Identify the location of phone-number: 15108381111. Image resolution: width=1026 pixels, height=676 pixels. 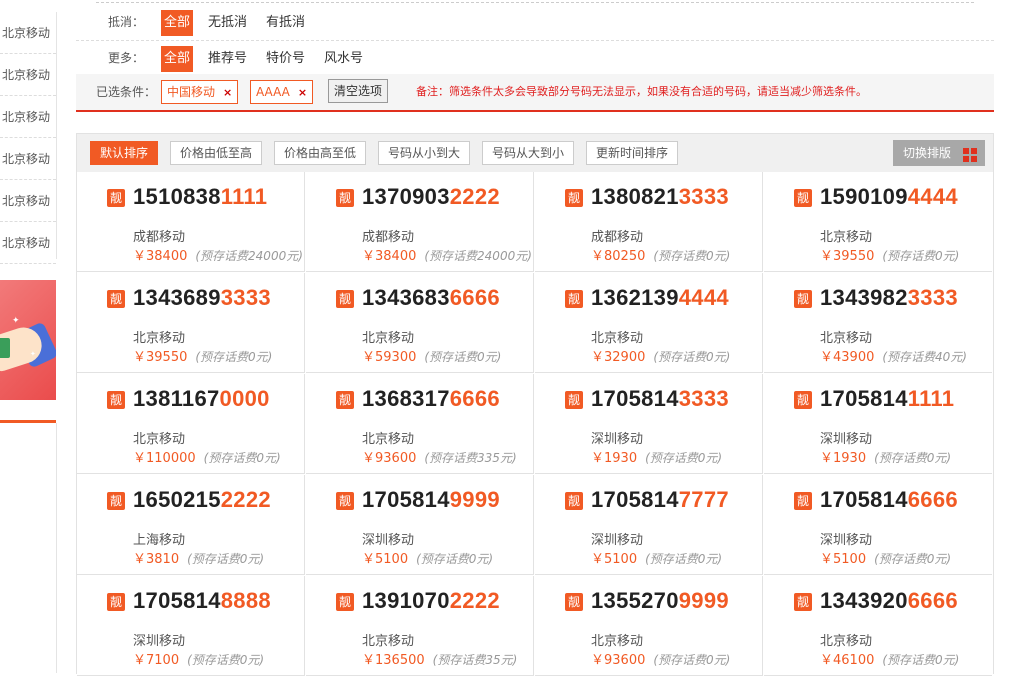
(200, 197).